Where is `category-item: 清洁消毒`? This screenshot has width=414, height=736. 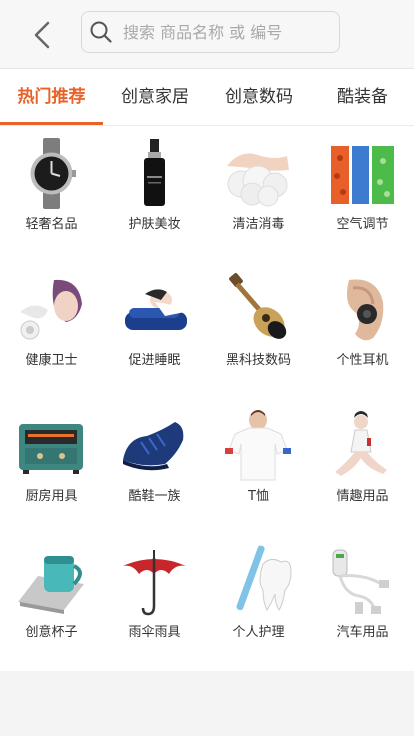
category-item: 清洁消毒 is located at coordinates (258, 194).